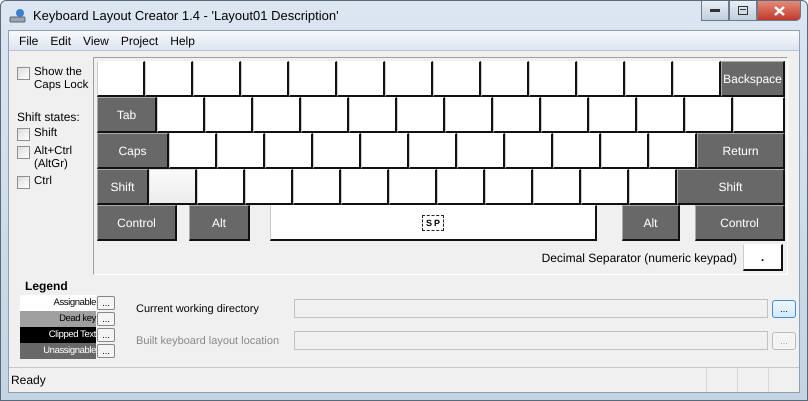 This screenshot has height=401, width=808. I want to click on maximize-button, so click(743, 11).